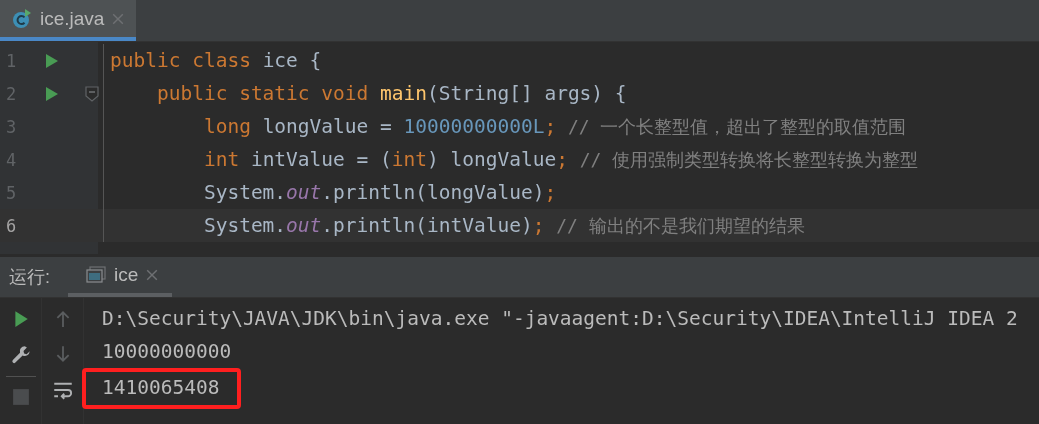 This screenshot has width=1039, height=424. What do you see at coordinates (215, 60) in the screenshot?
I see `code-line: public class ice {` at bounding box center [215, 60].